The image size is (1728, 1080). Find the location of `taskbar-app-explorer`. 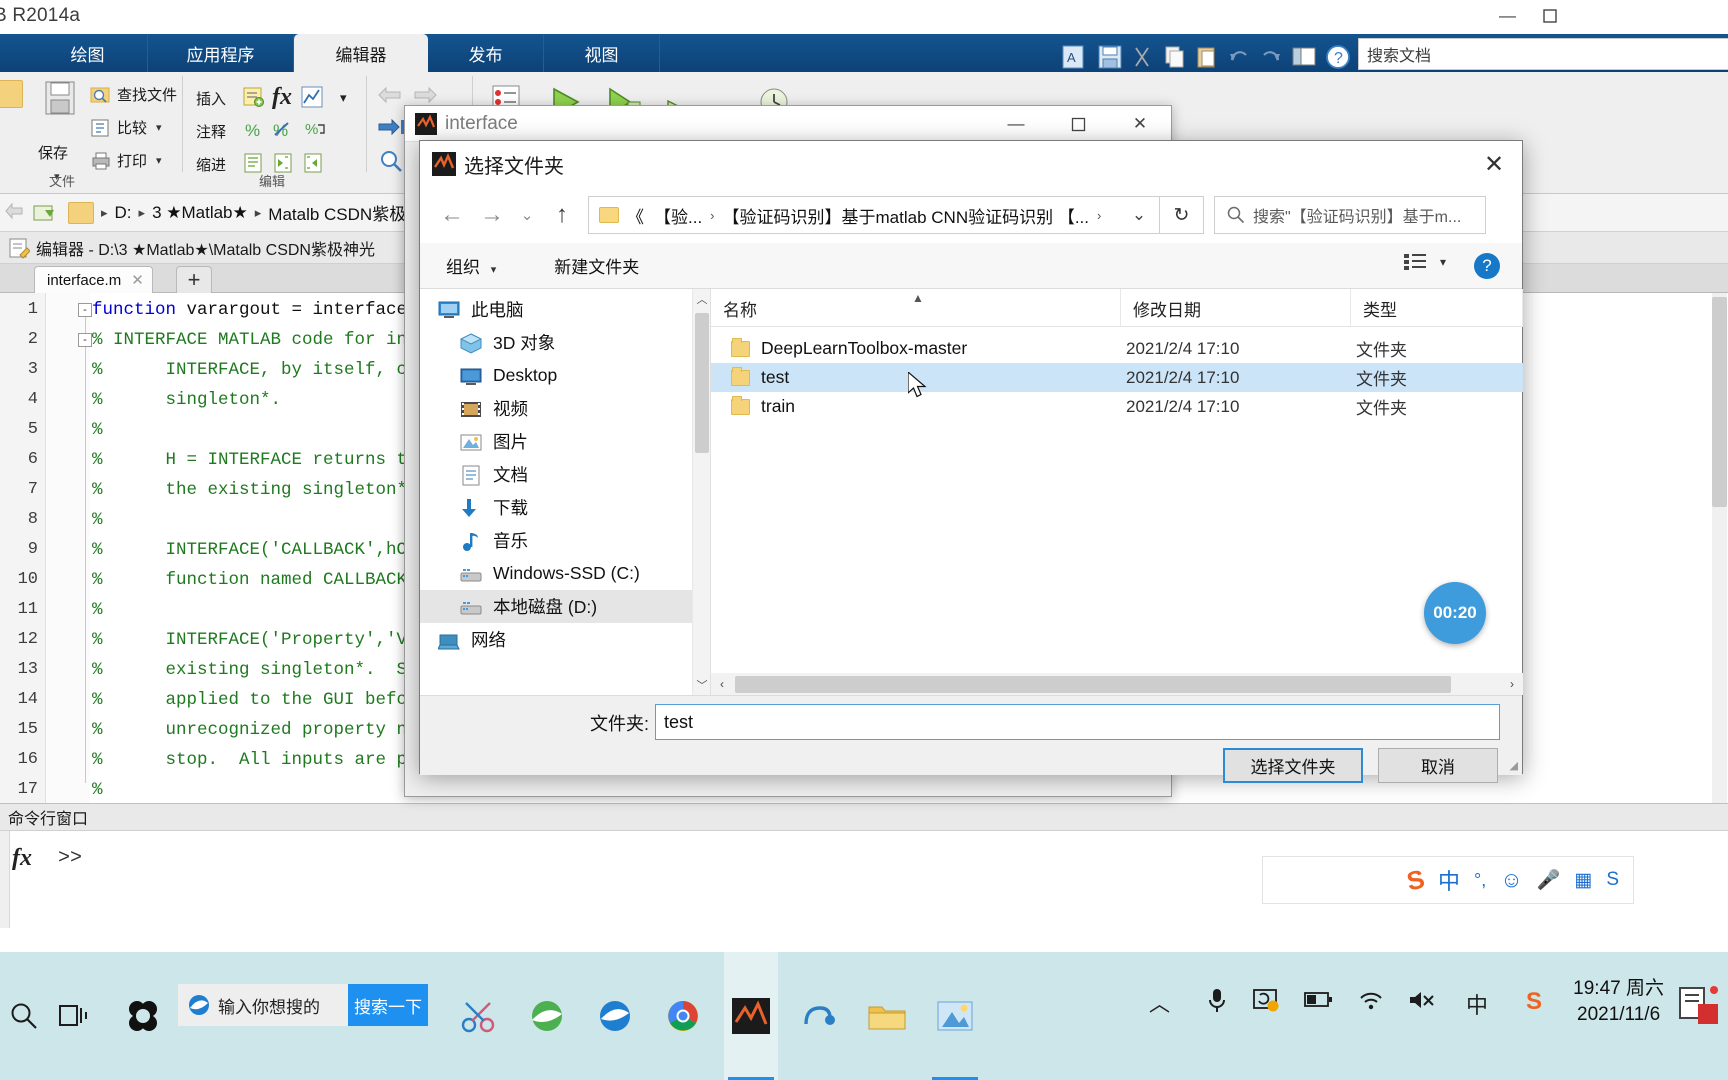

taskbar-app-explorer is located at coordinates (887, 1016).